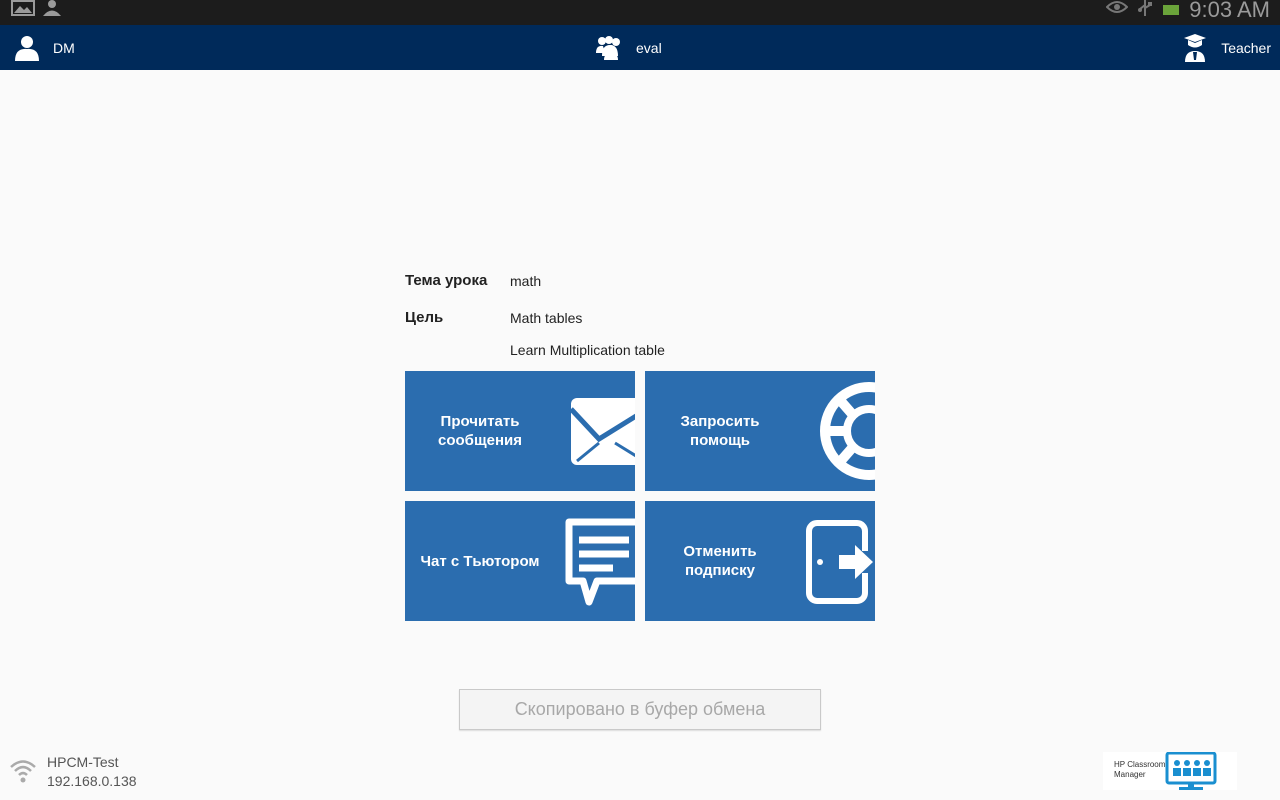 The height and width of the screenshot is (800, 1280). Describe the element at coordinates (1195, 47) in the screenshot. I see `teacher-icon` at that location.